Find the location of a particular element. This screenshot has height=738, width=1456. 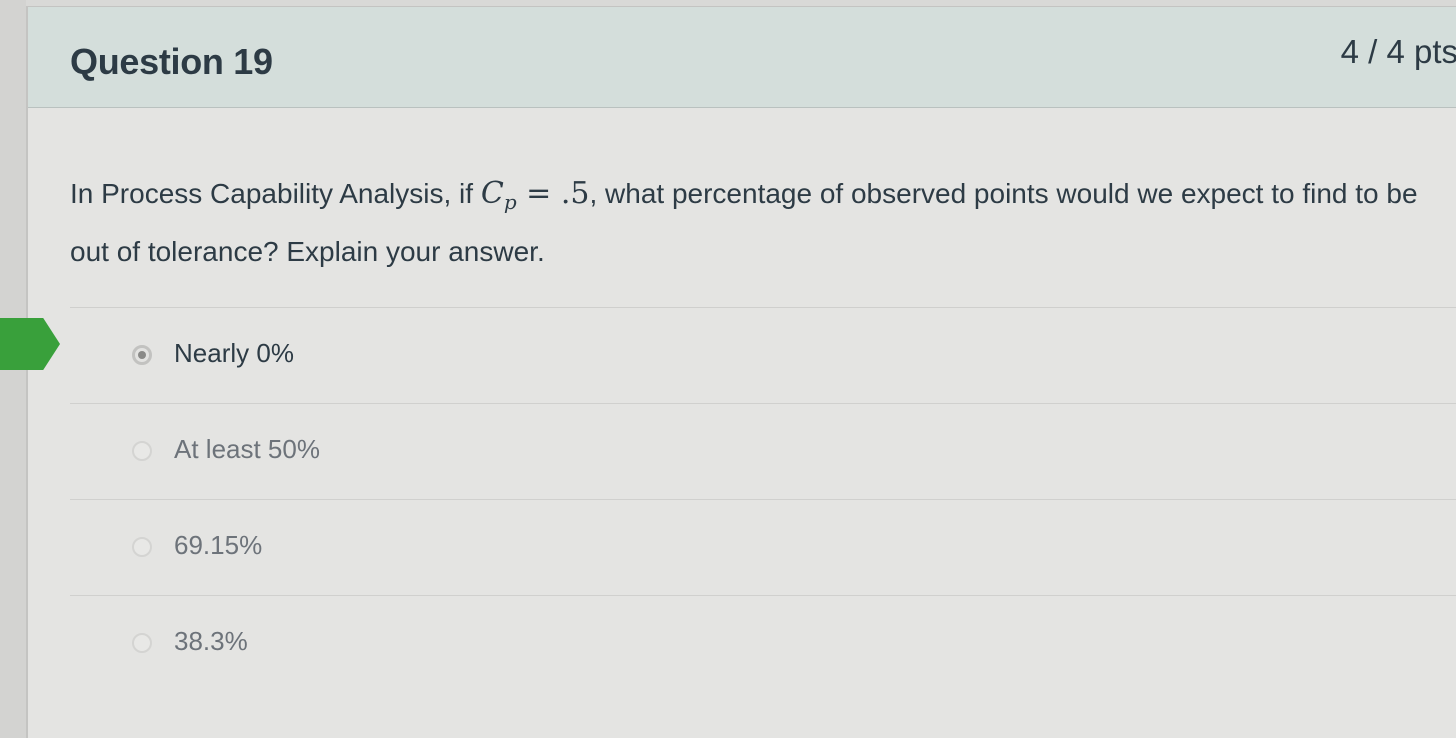

answer-option: Nearly 0% is located at coordinates (763, 356).